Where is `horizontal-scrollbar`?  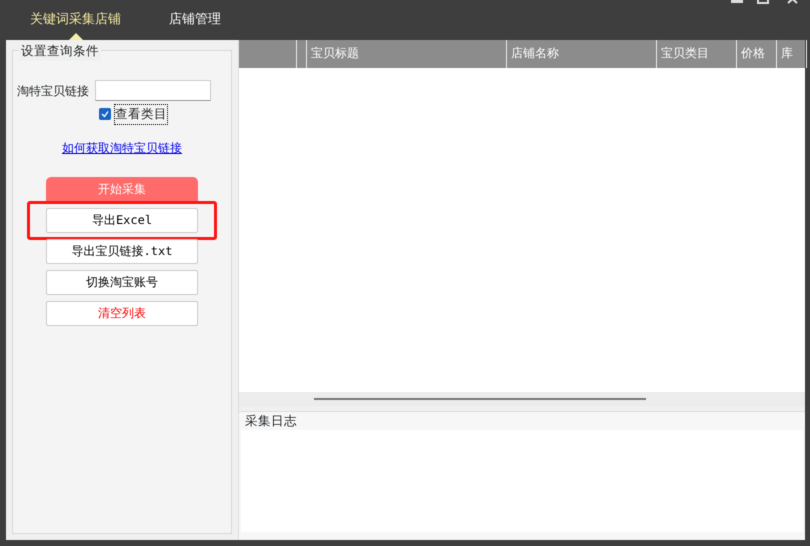 horizontal-scrollbar is located at coordinates (522, 399).